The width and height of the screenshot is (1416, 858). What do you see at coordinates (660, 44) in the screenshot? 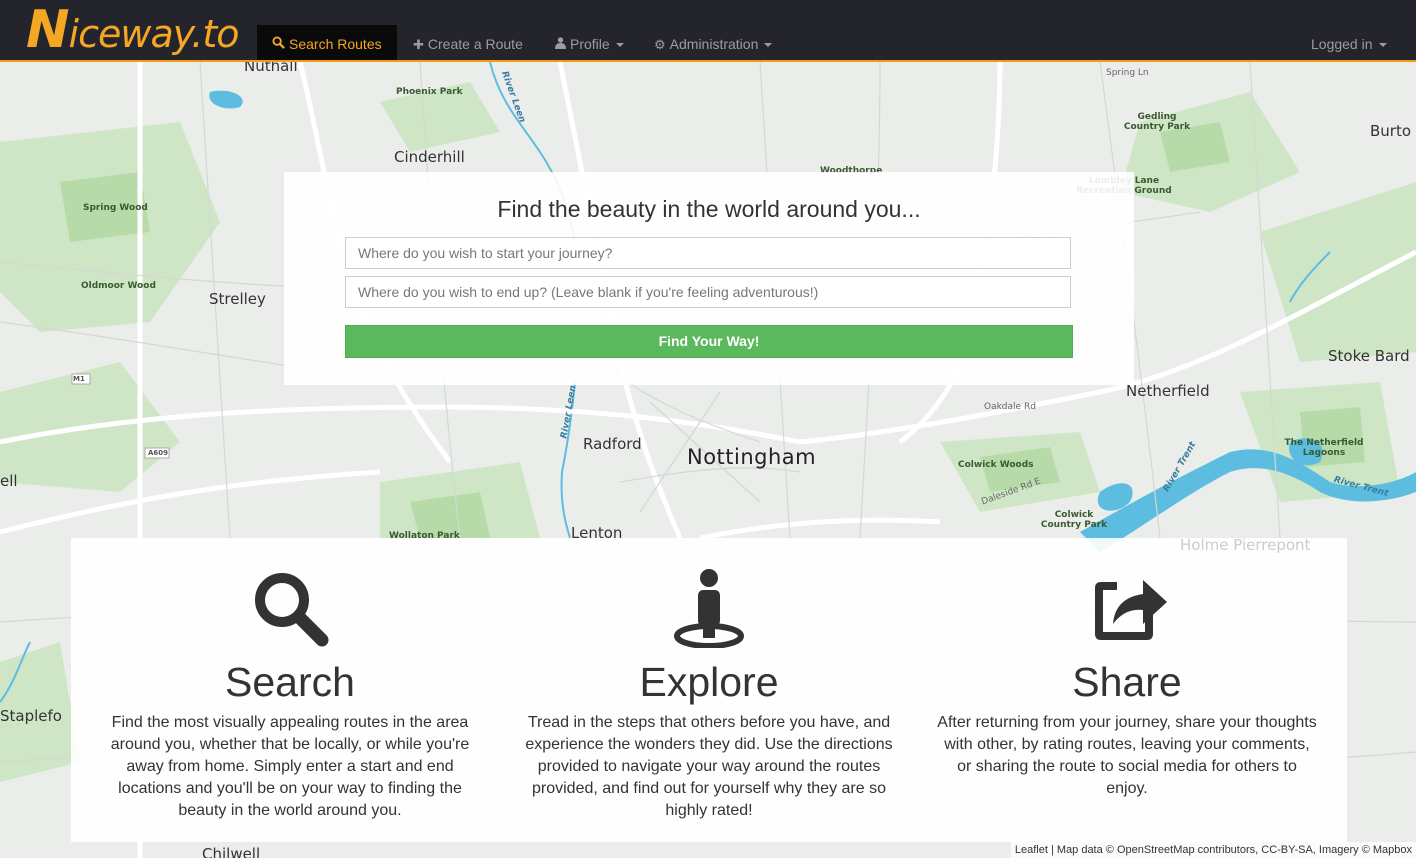
I see `gears-icon: ⚙` at bounding box center [660, 44].